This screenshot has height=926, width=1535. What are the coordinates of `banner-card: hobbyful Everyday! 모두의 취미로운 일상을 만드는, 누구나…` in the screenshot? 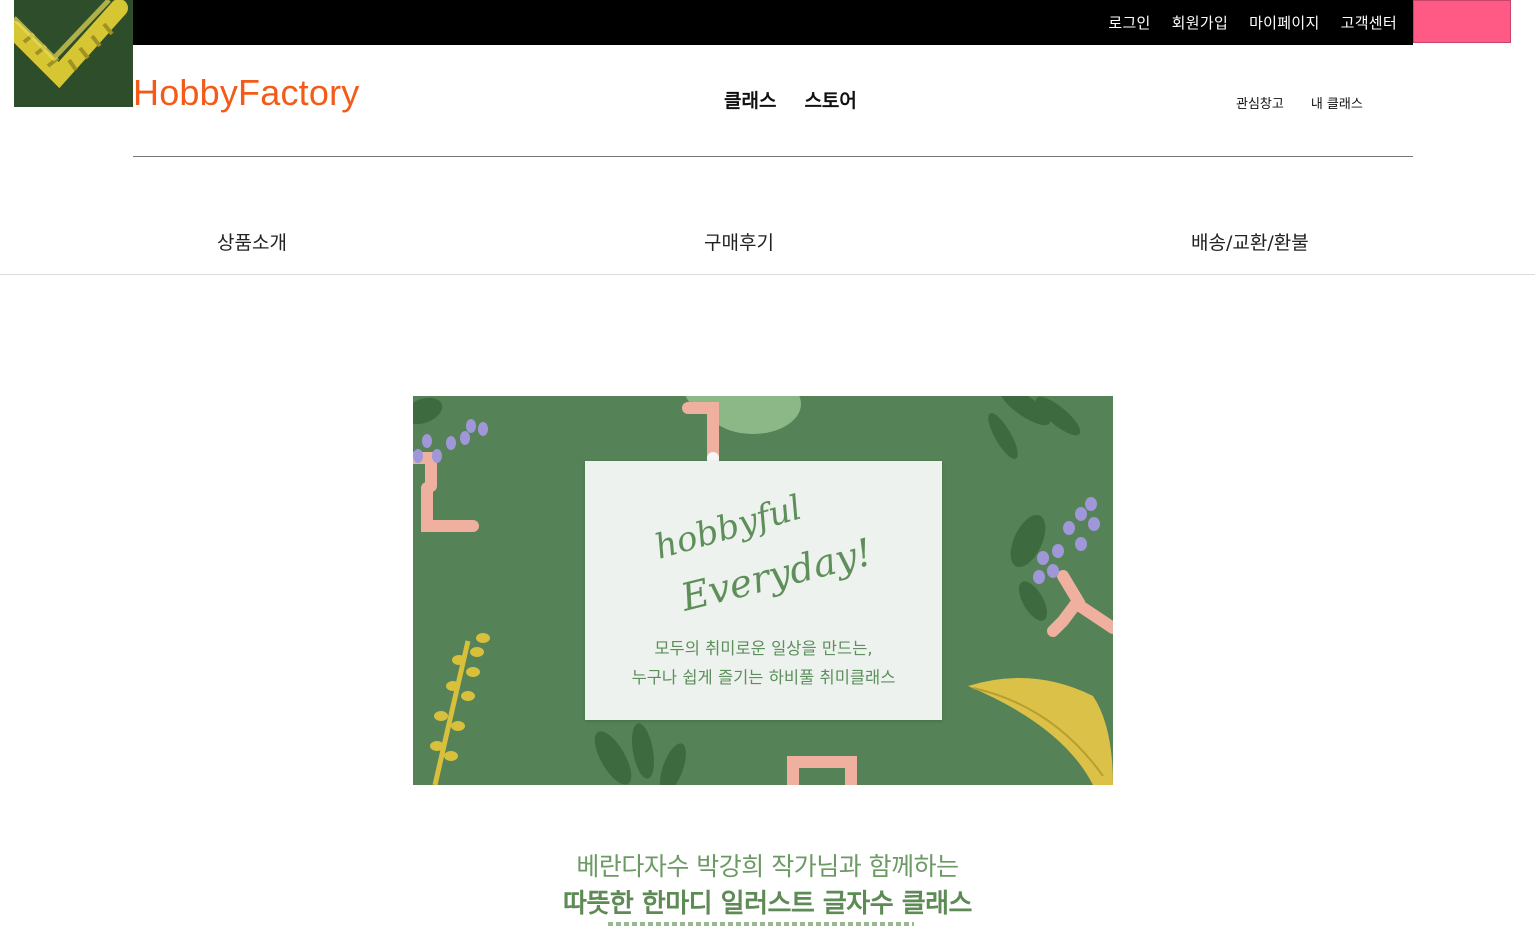 It's located at (763, 590).